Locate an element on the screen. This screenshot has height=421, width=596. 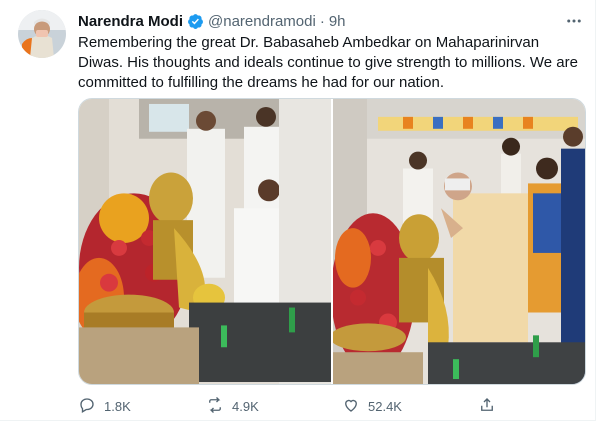
retweet-button: 4.9K is located at coordinates (232, 406).